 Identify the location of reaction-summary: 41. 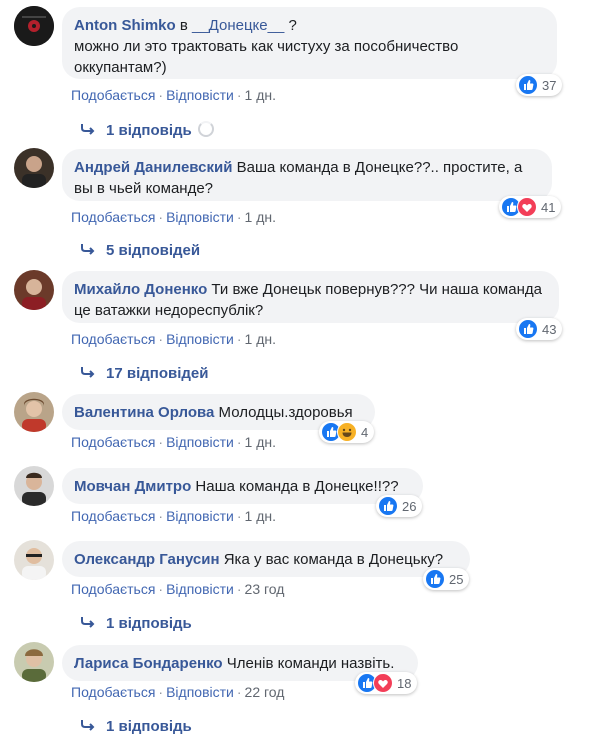
(530, 207).